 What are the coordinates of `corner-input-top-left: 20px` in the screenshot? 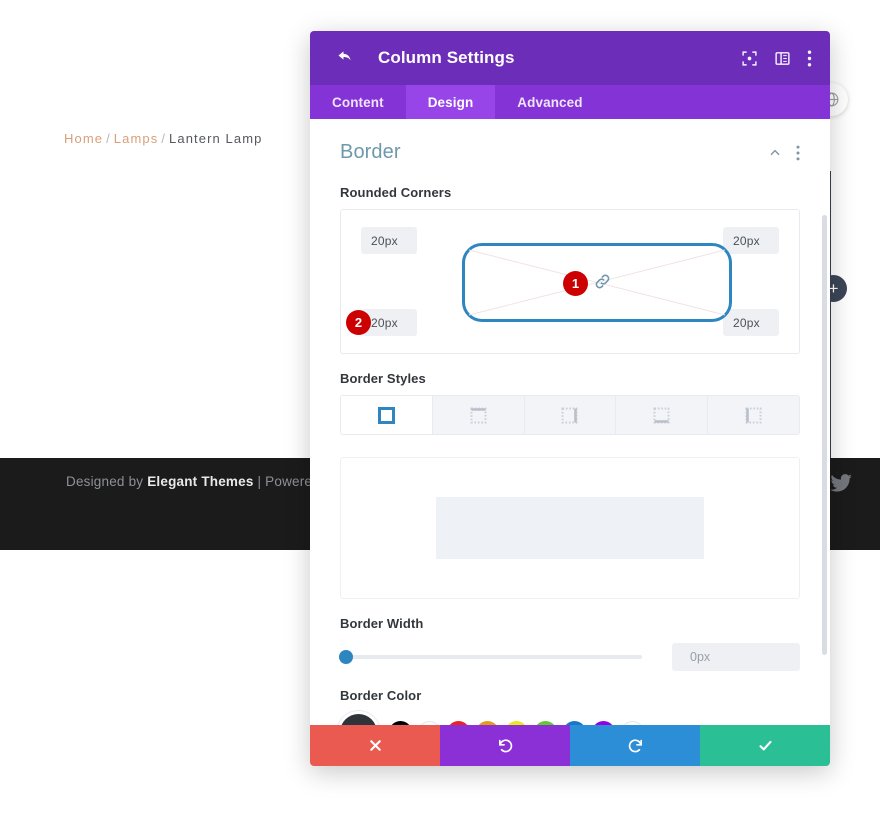 It's located at (389, 240).